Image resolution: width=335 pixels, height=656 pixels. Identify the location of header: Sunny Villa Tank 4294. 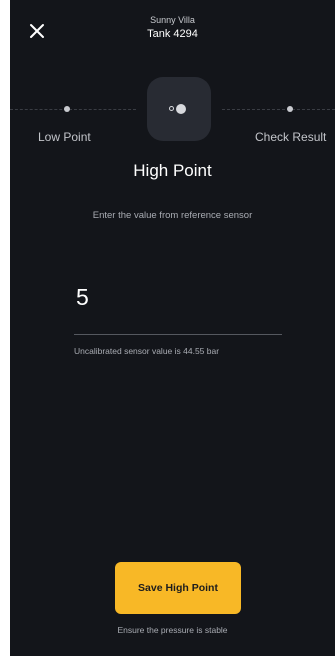
(172, 28).